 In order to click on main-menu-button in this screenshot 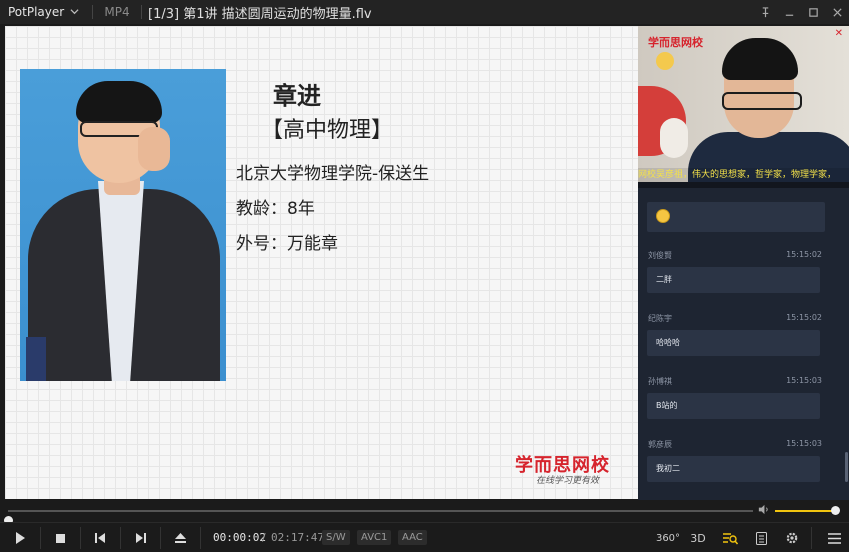, I will do `click(834, 537)`.